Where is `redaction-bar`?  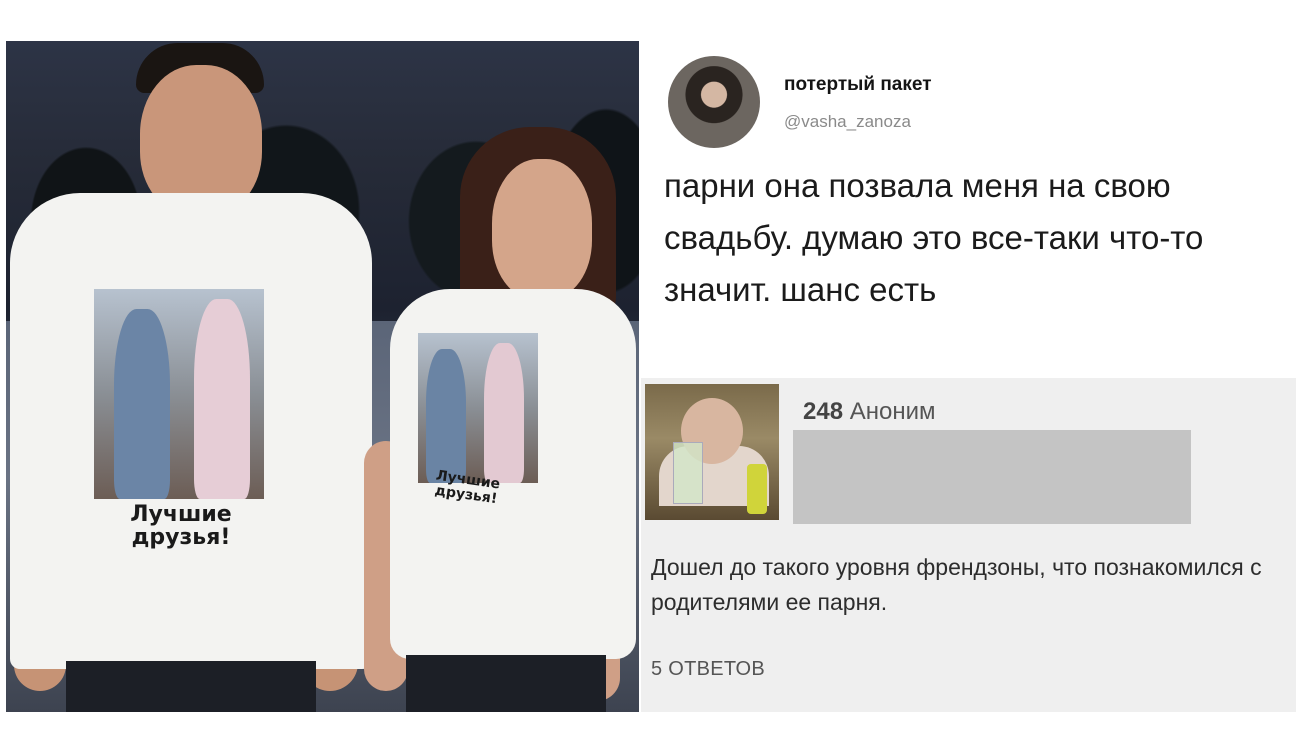 redaction-bar is located at coordinates (992, 477).